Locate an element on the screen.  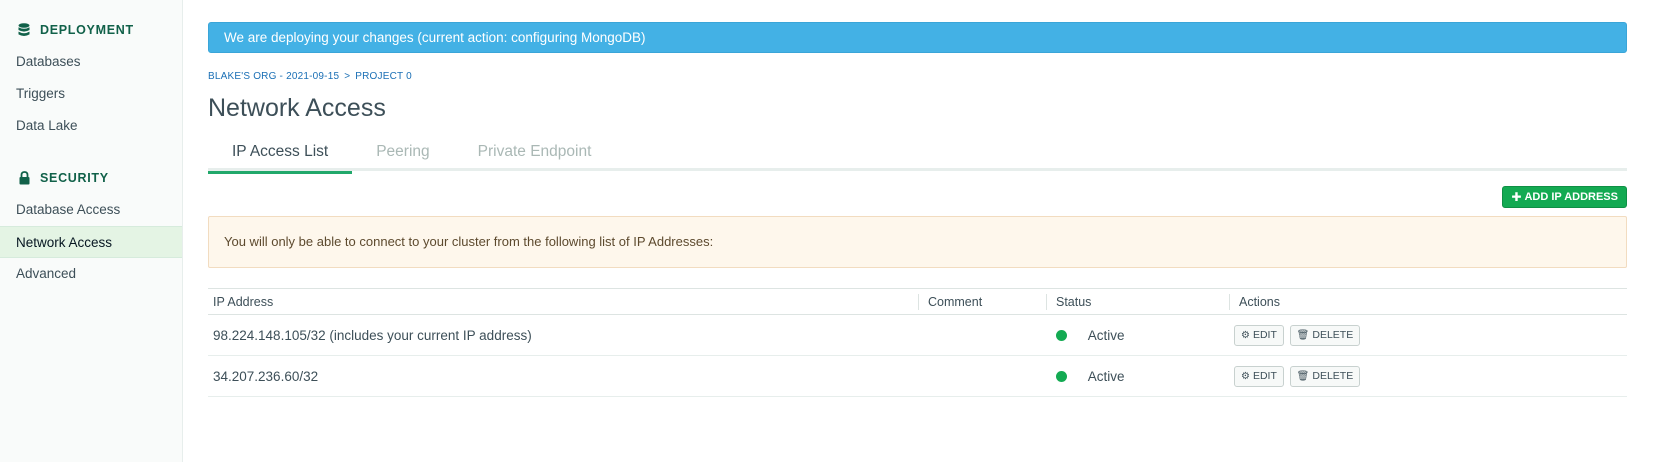
table-row: 34.207.236.60/32 Active ⚙ EDIT 🗑 DELETE is located at coordinates (917, 376).